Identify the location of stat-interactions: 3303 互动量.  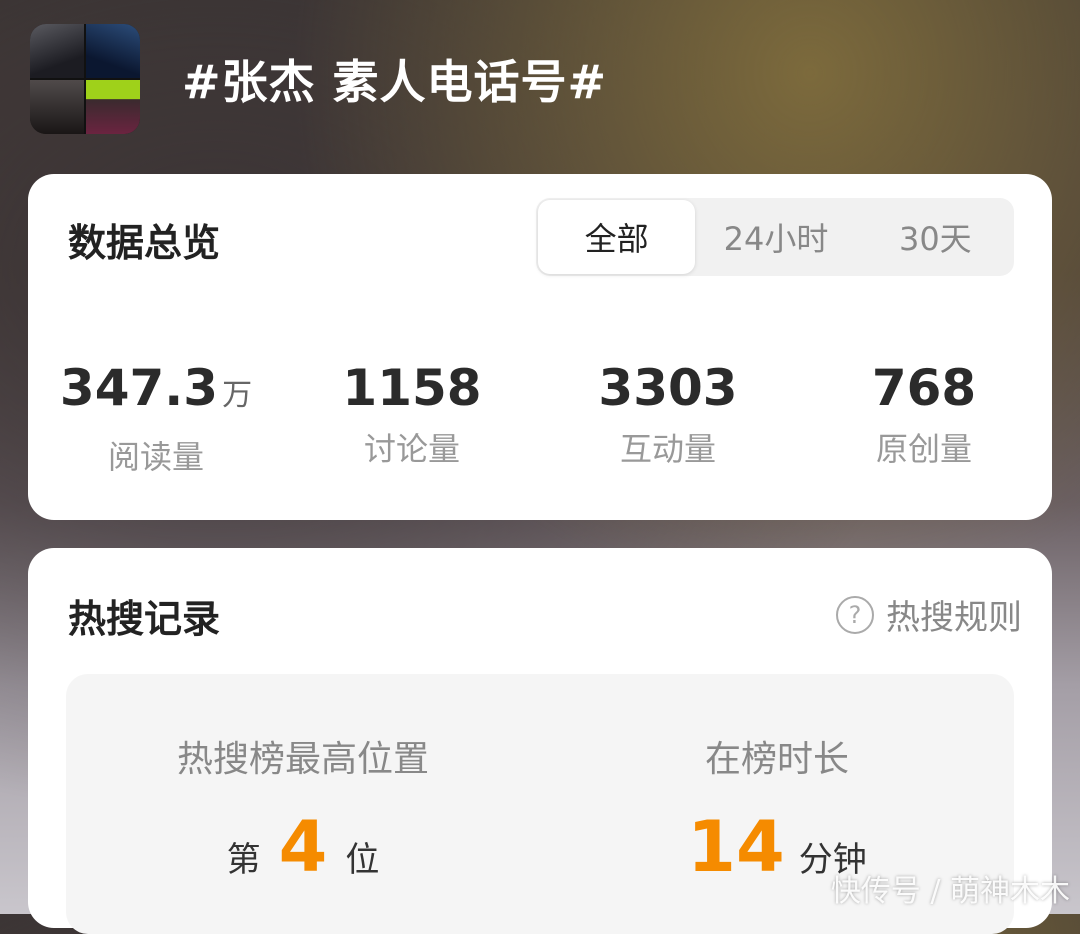
(668, 418).